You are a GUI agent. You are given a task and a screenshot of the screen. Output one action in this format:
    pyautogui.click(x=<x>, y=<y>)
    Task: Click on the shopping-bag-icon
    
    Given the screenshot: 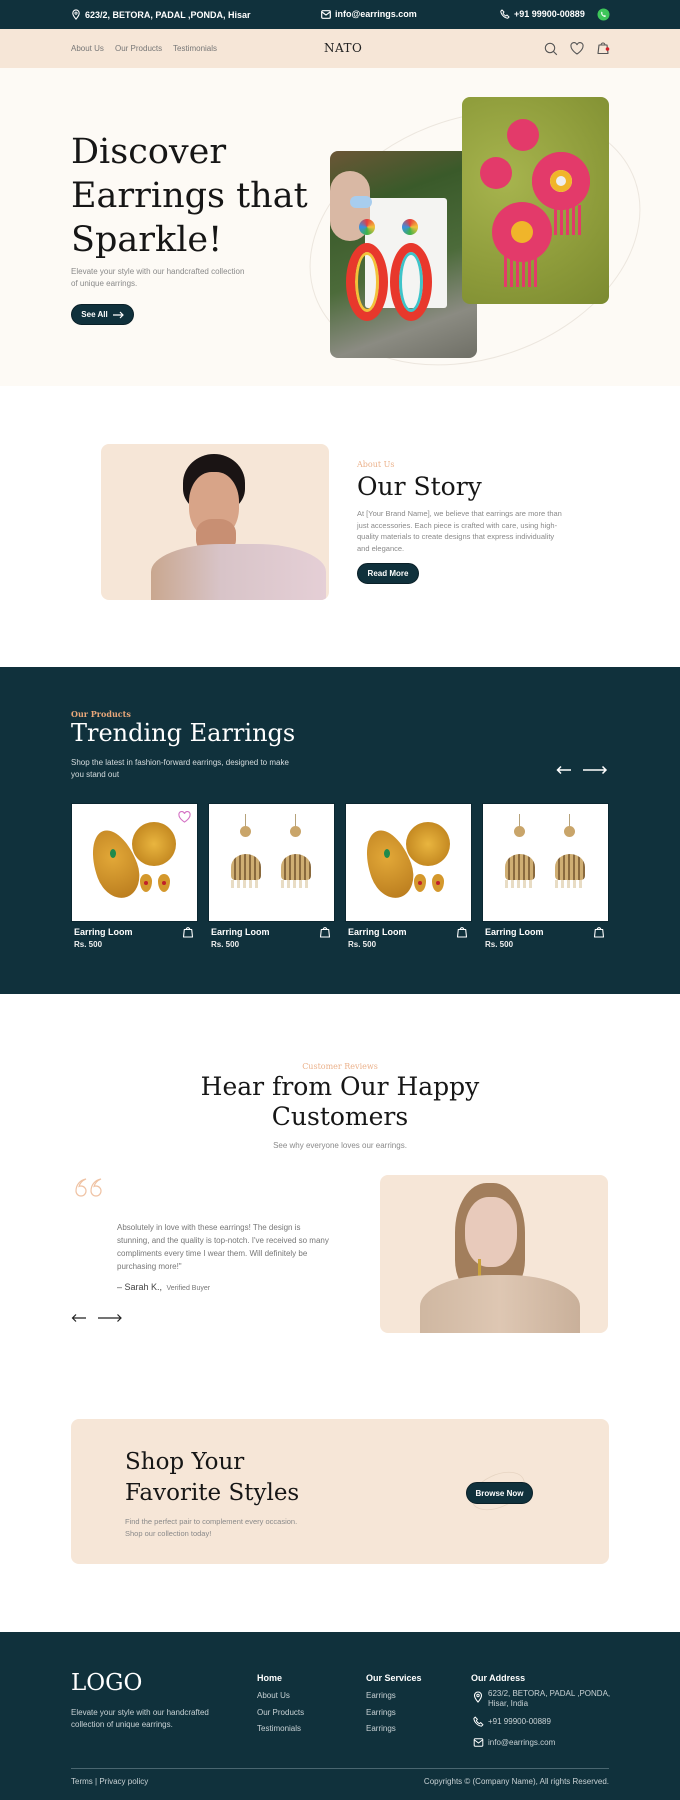 What is the action you would take?
    pyautogui.click(x=603, y=47)
    